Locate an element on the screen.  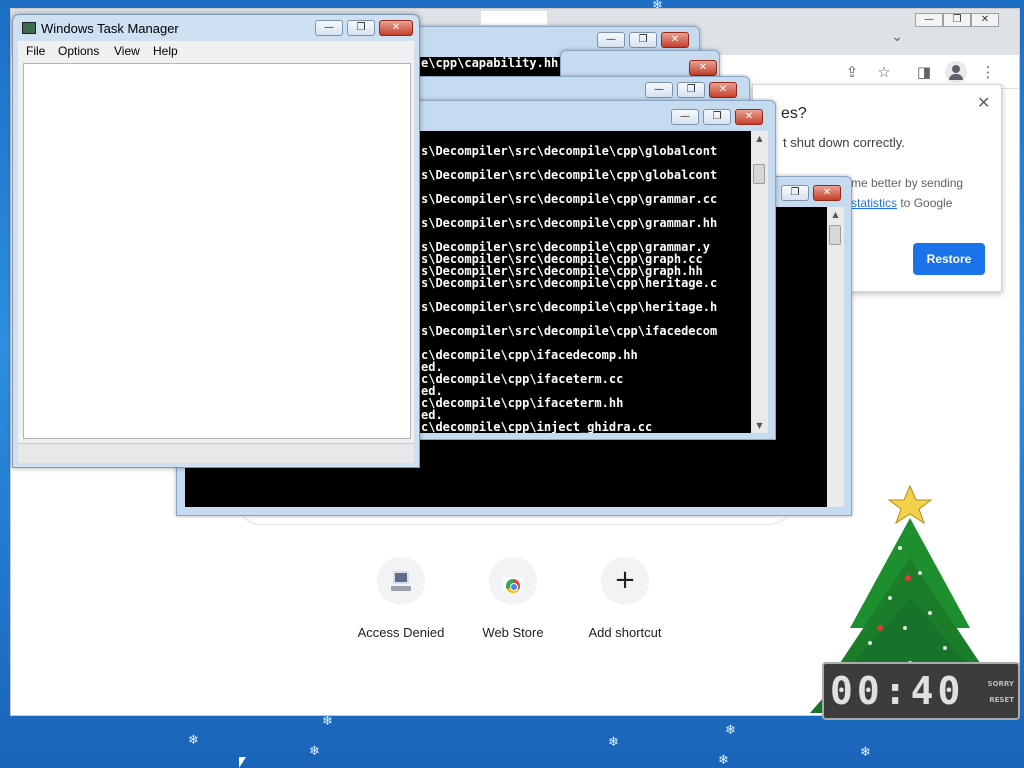
clock-digits: 00:40 is located at coordinates (897, 691).